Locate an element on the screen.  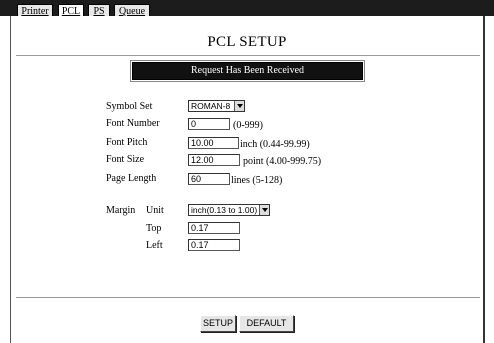
font-pitch-hint: inch (0.44-99.99) is located at coordinates (275, 144).